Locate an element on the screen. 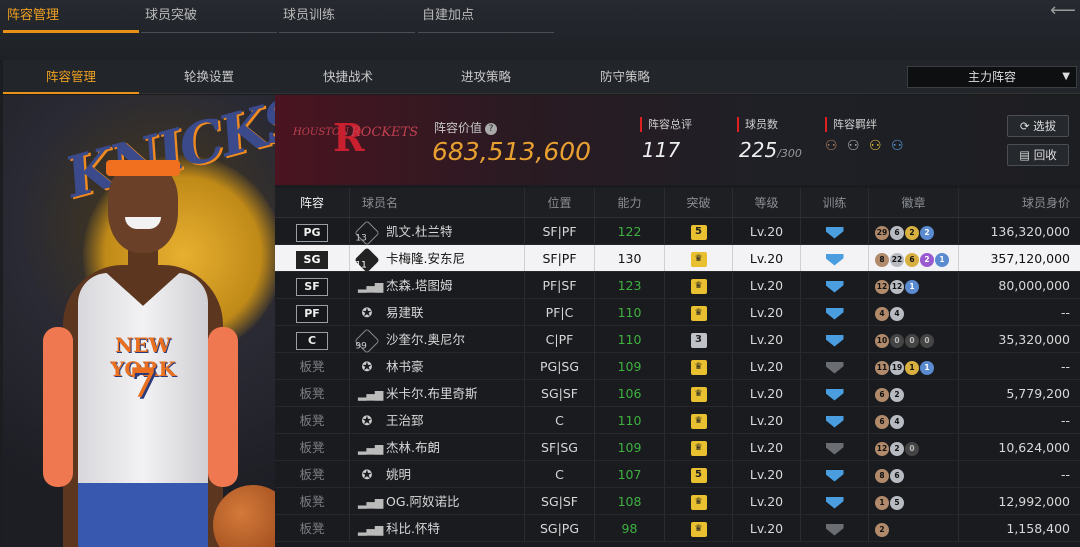 The height and width of the screenshot is (547, 1080). player-name-cell: ✪ 林书豪 is located at coordinates (437, 366).